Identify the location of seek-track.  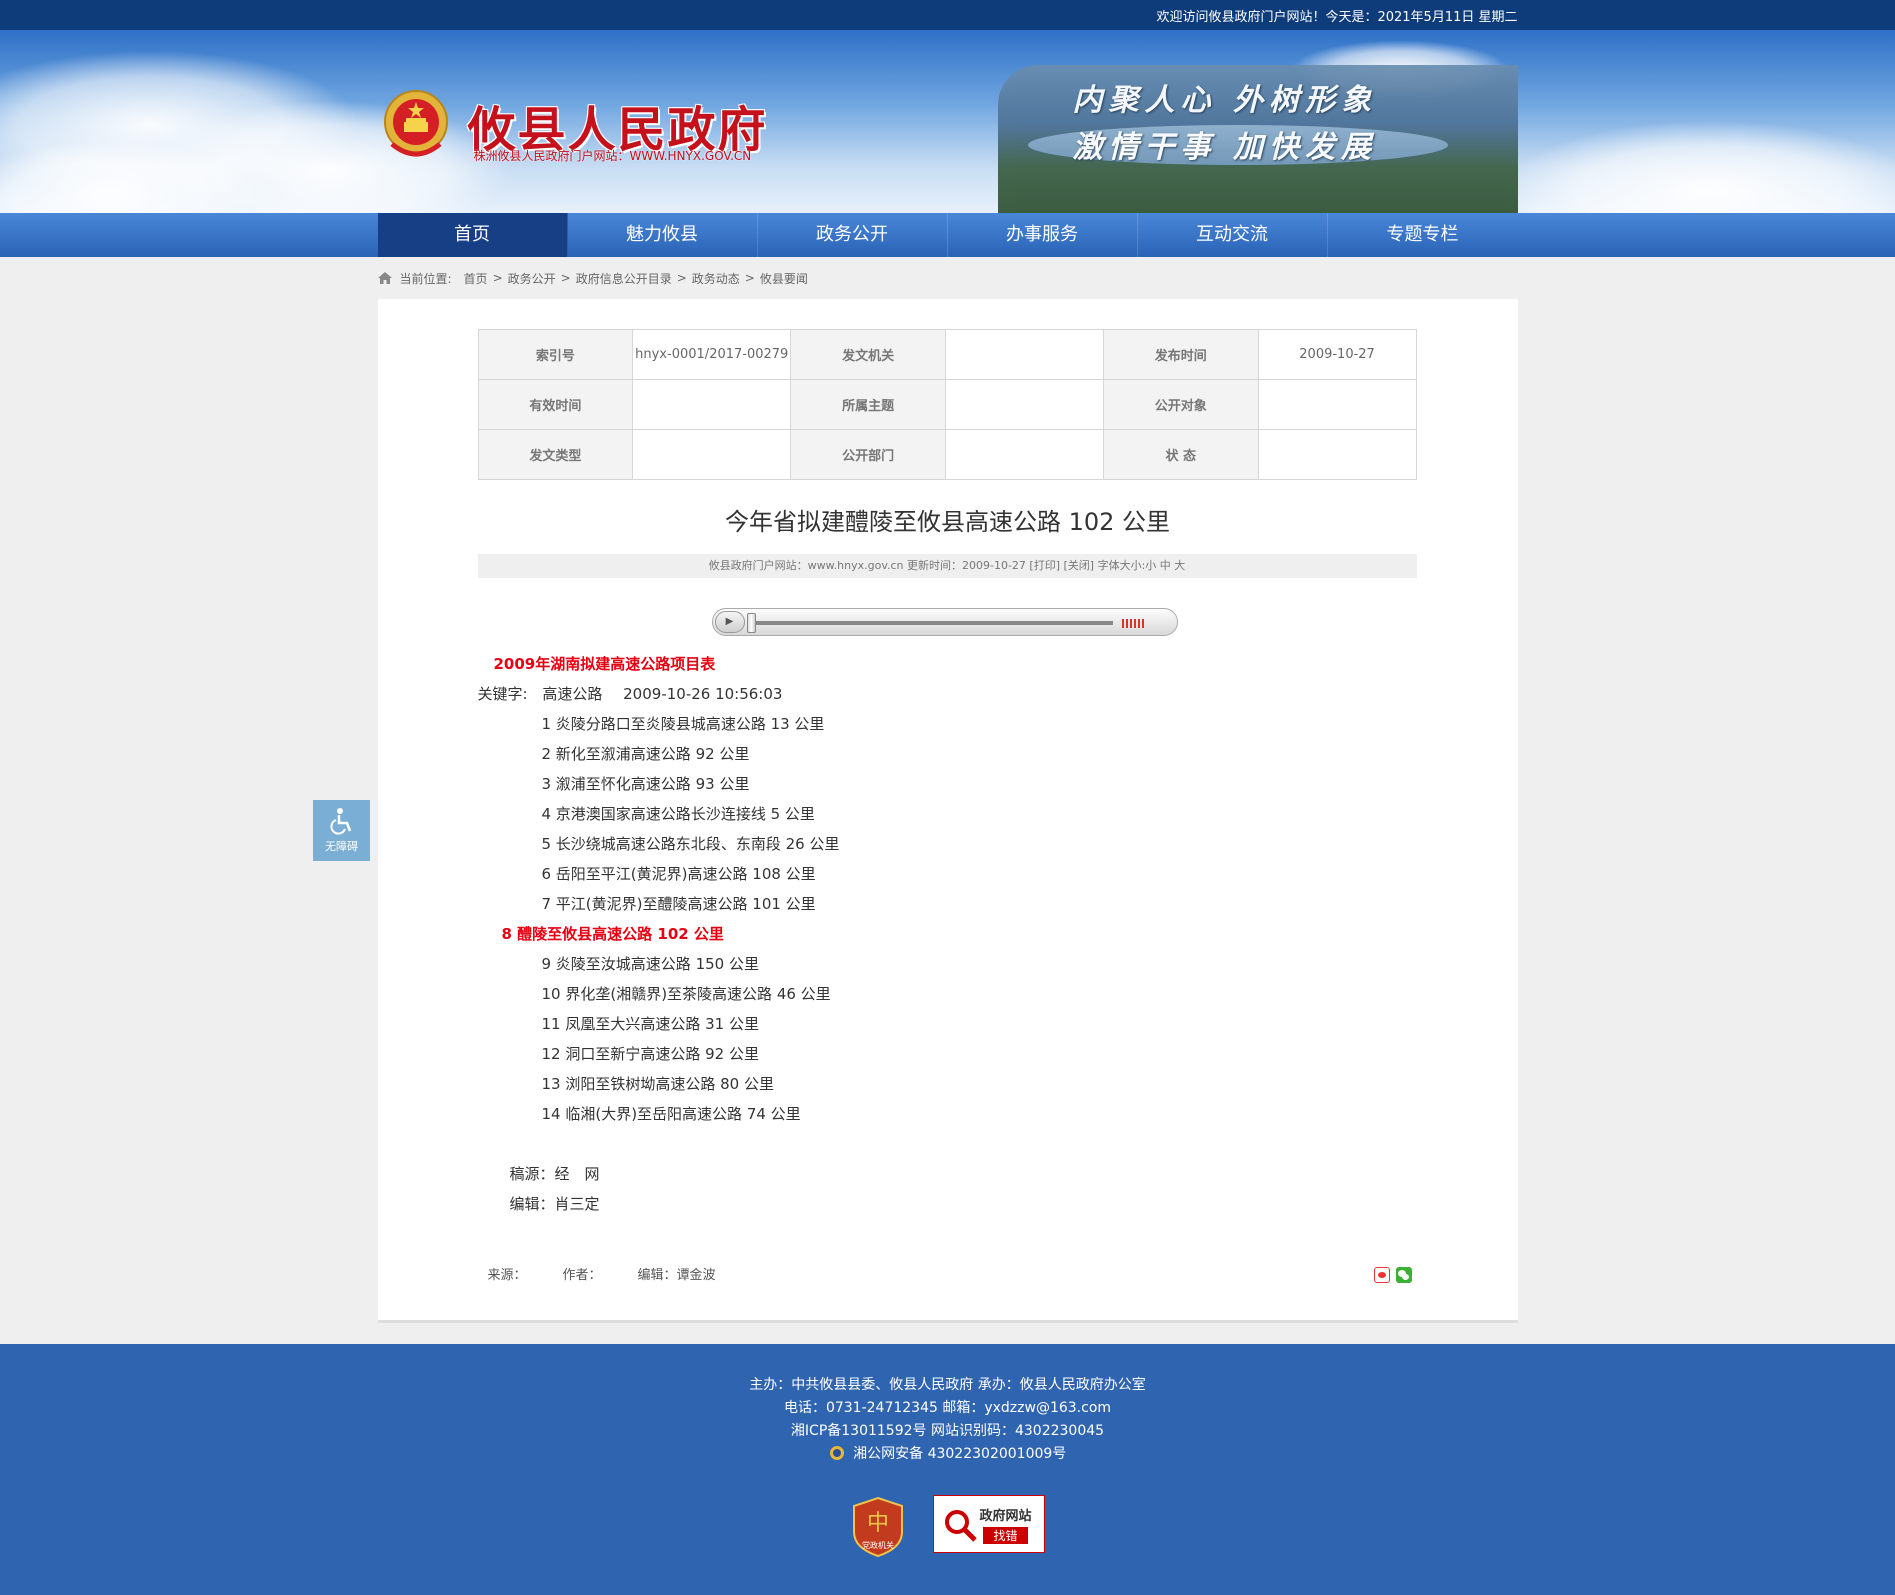
(931, 623).